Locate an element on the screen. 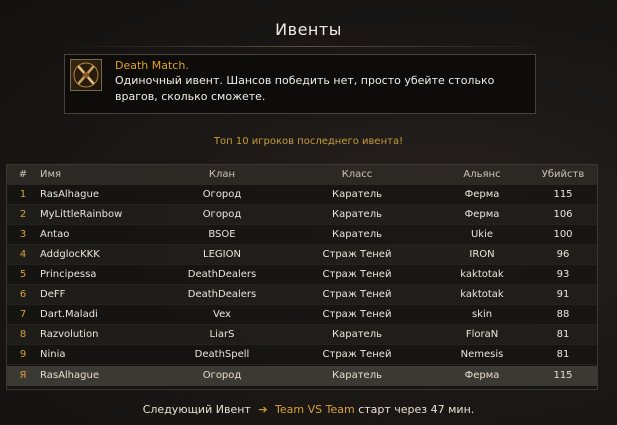 This screenshot has height=425, width=617. self-kills: 115 is located at coordinates (563, 375).